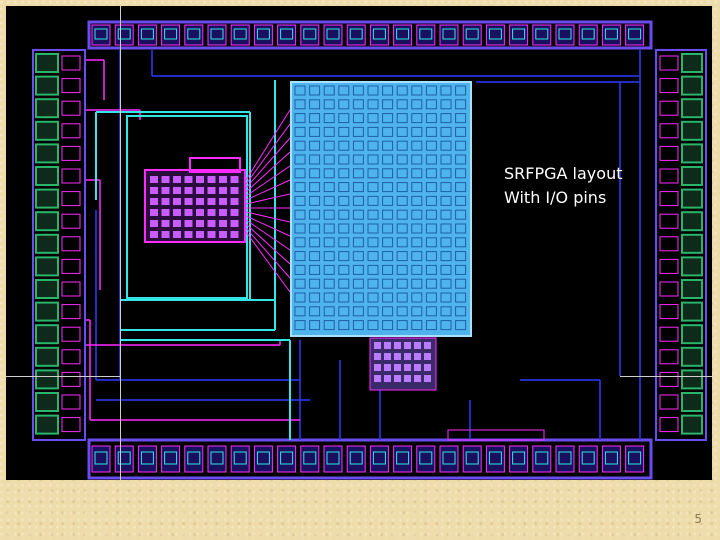  I want to click on alignment-guide-horizontal, so click(63, 376).